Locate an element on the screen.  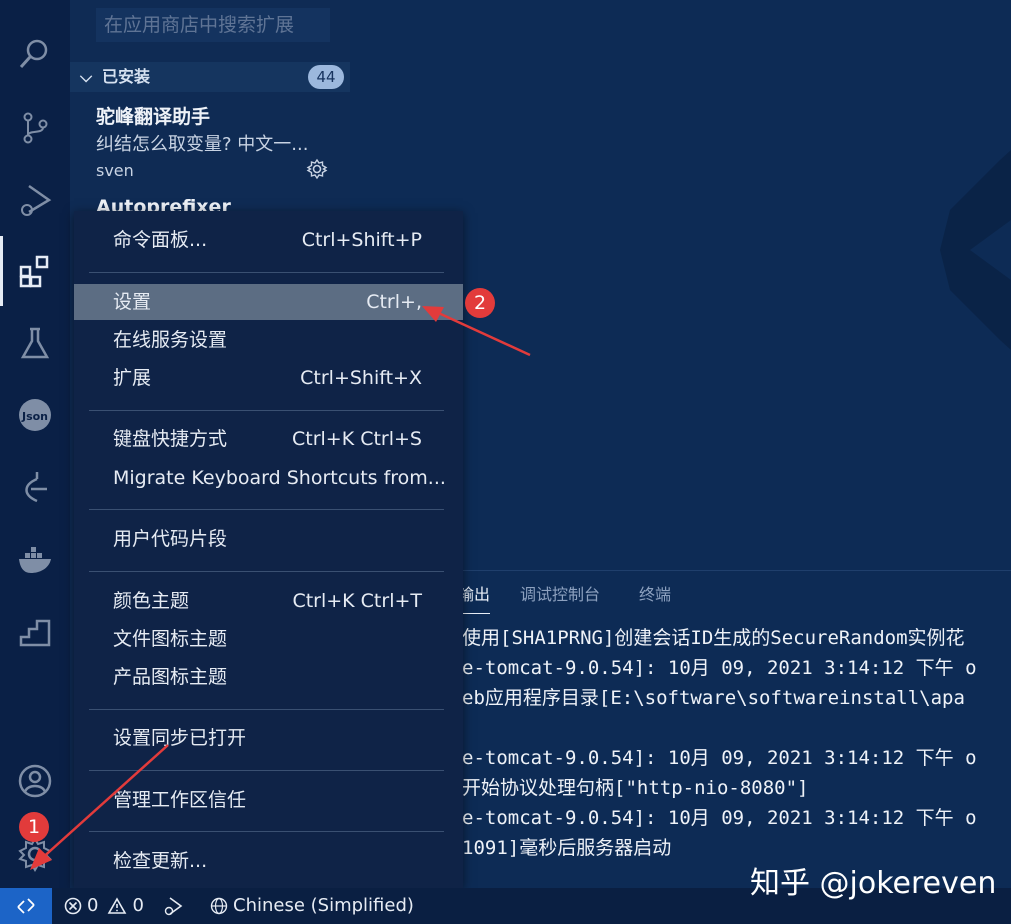
menu-item-file-icon-theme: 文件图标主题 is located at coordinates (268, 639).